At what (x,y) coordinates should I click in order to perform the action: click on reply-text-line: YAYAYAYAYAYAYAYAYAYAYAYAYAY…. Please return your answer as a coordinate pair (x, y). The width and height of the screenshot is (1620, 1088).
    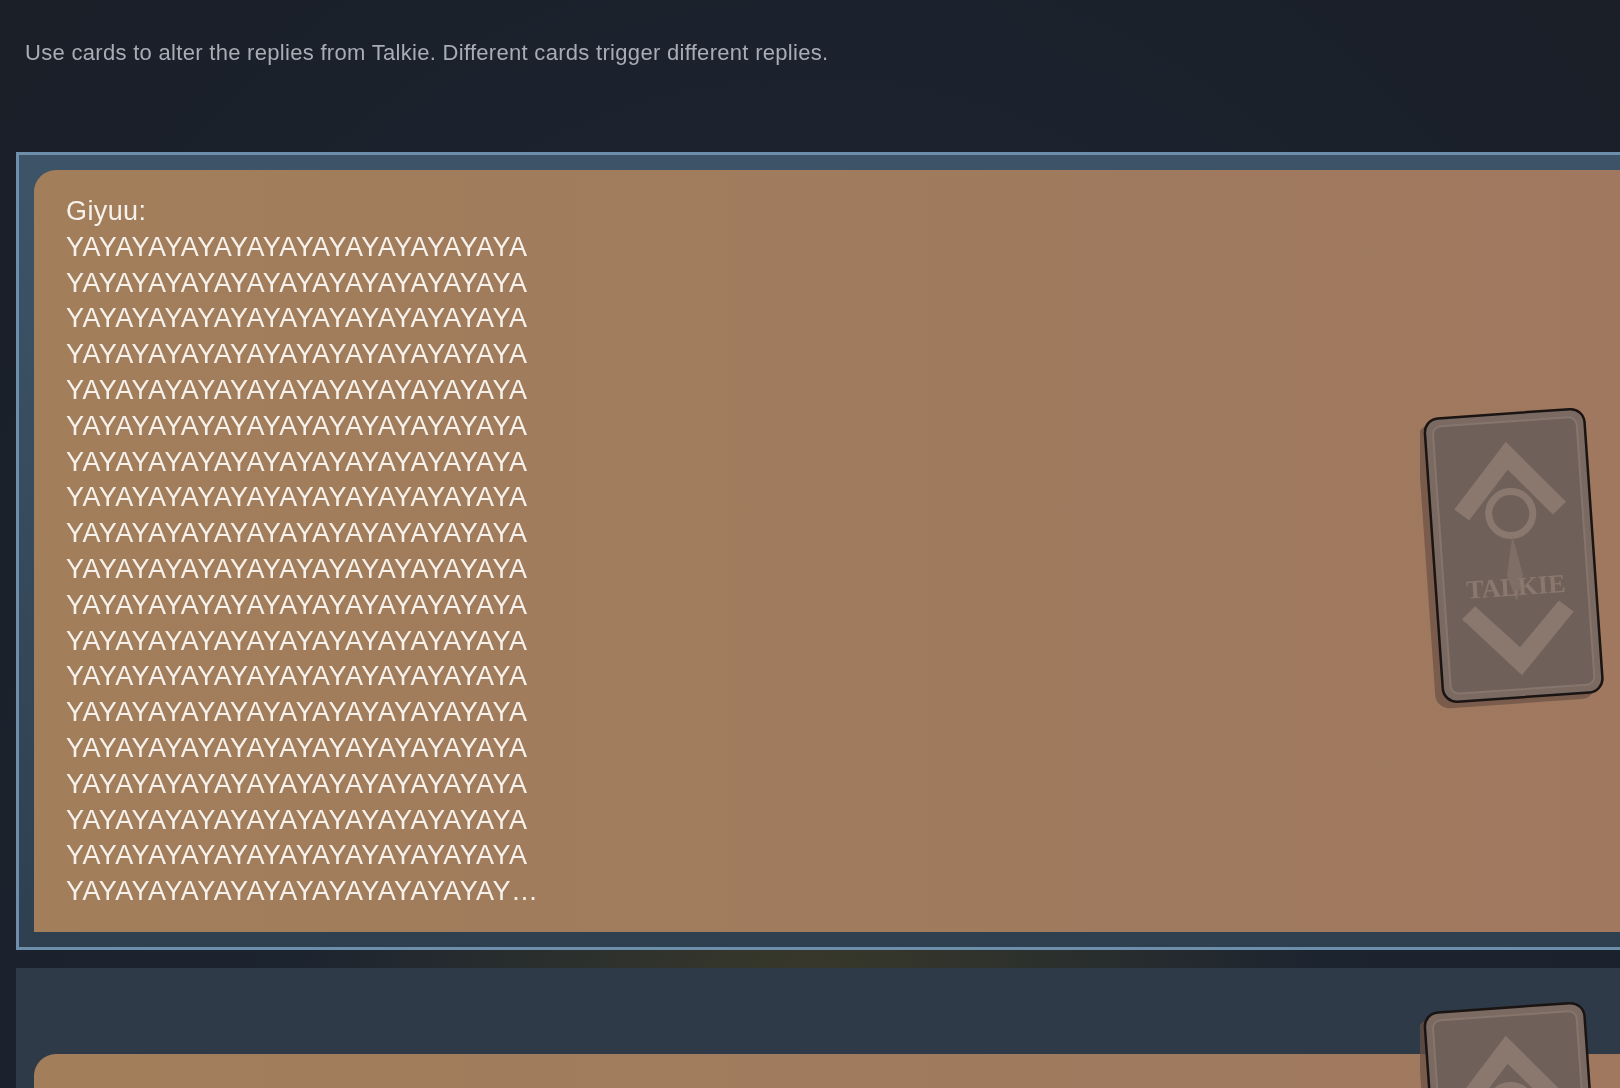
    Looking at the image, I should click on (302, 892).